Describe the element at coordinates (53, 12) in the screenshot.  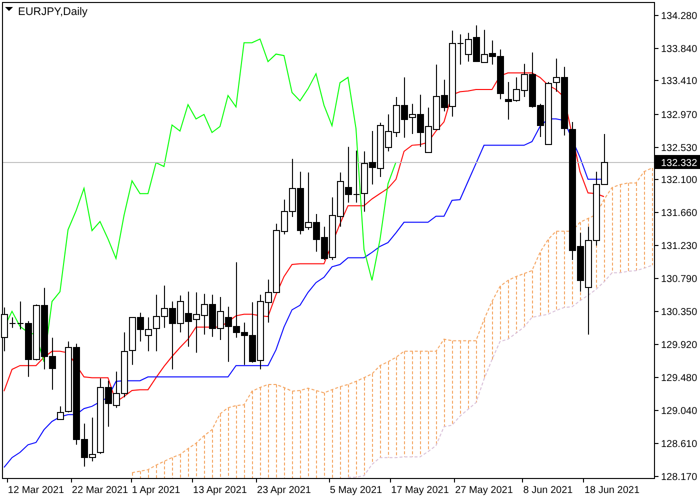
I see `chart-title: EURJPY,Daily` at that location.